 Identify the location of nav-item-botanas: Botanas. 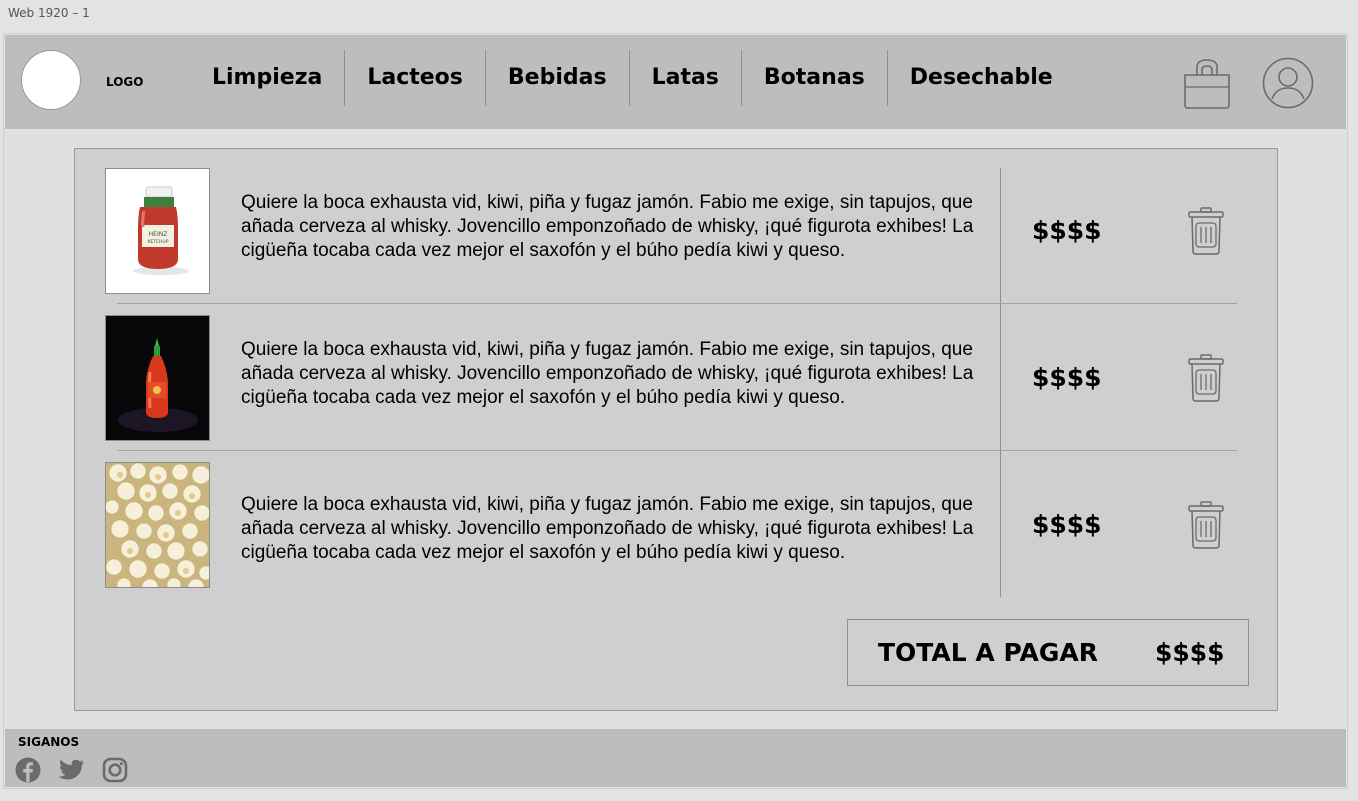
(814, 78).